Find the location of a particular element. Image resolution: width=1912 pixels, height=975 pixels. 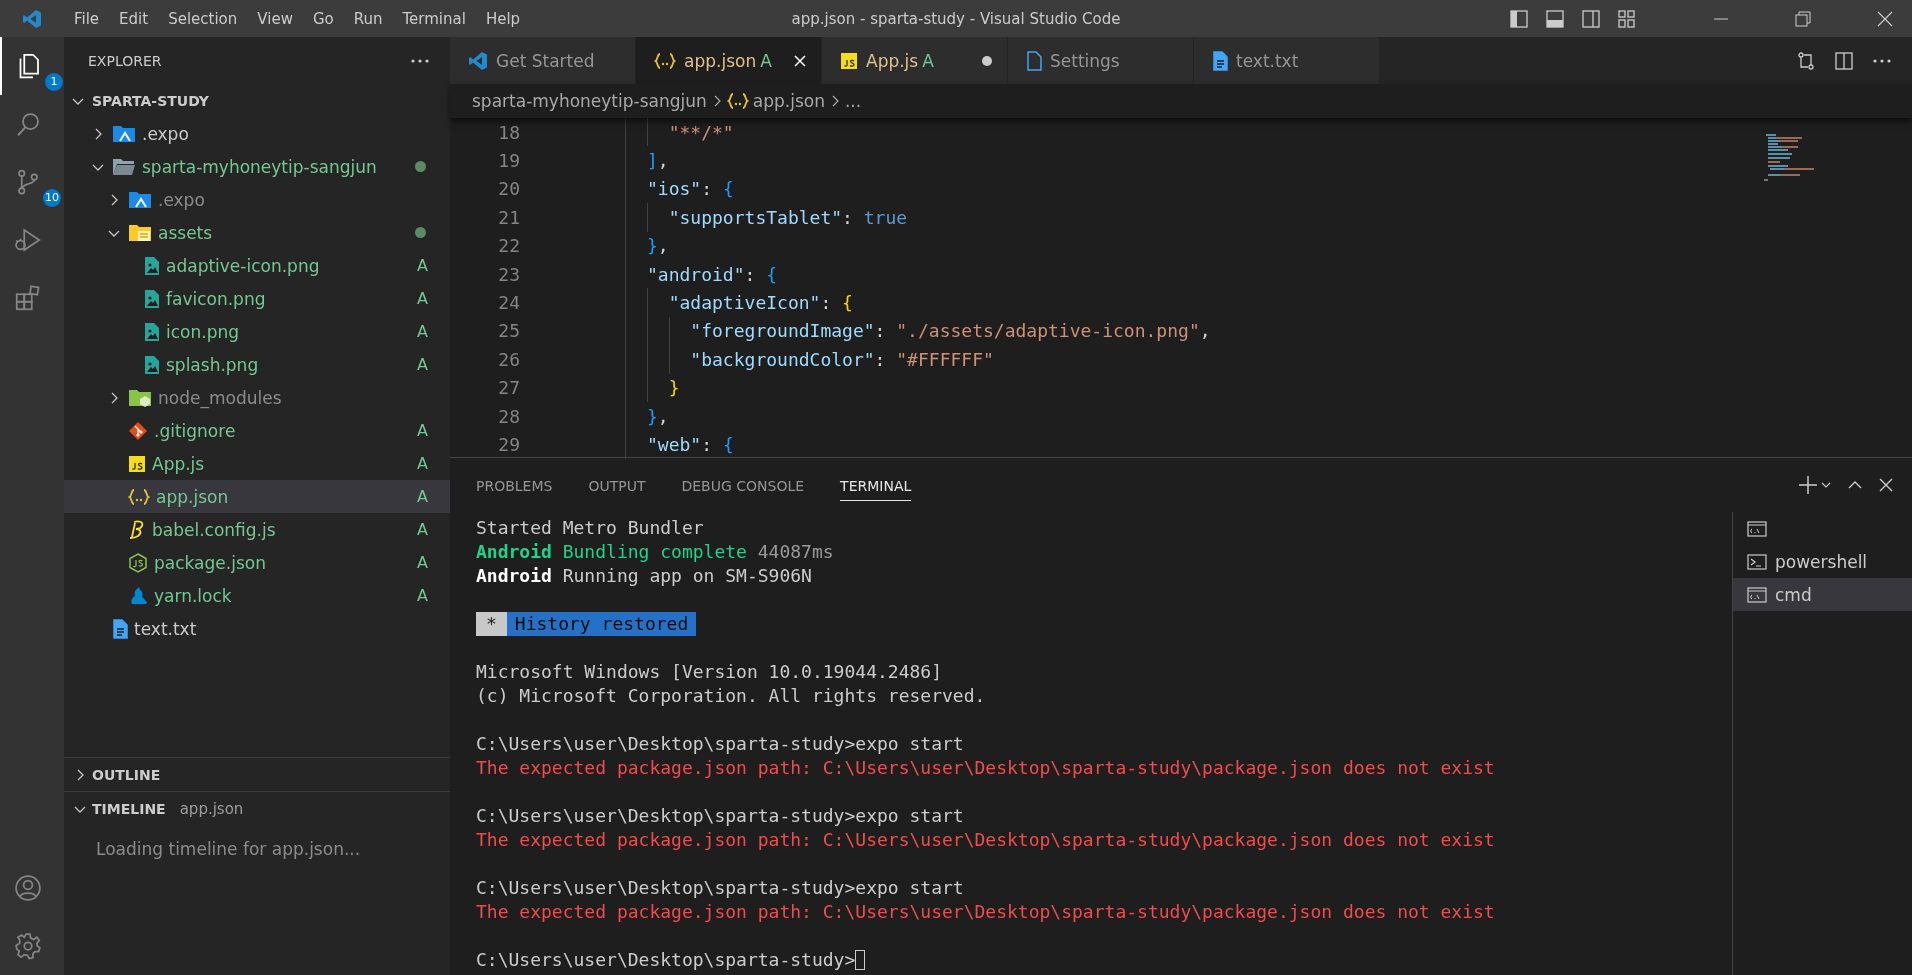

line-number: 19 is located at coordinates (509, 161).